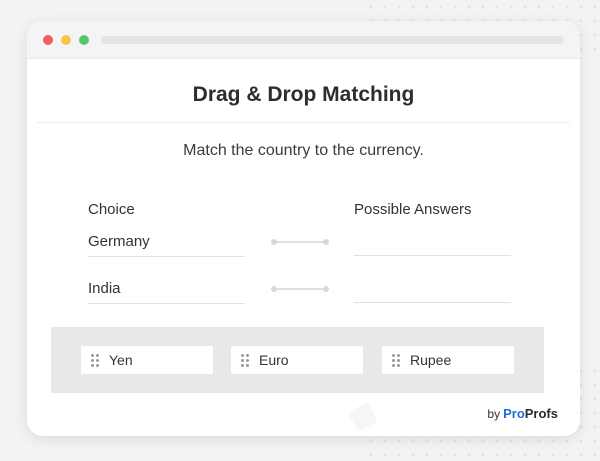  What do you see at coordinates (303, 122) in the screenshot?
I see `title-divider` at bounding box center [303, 122].